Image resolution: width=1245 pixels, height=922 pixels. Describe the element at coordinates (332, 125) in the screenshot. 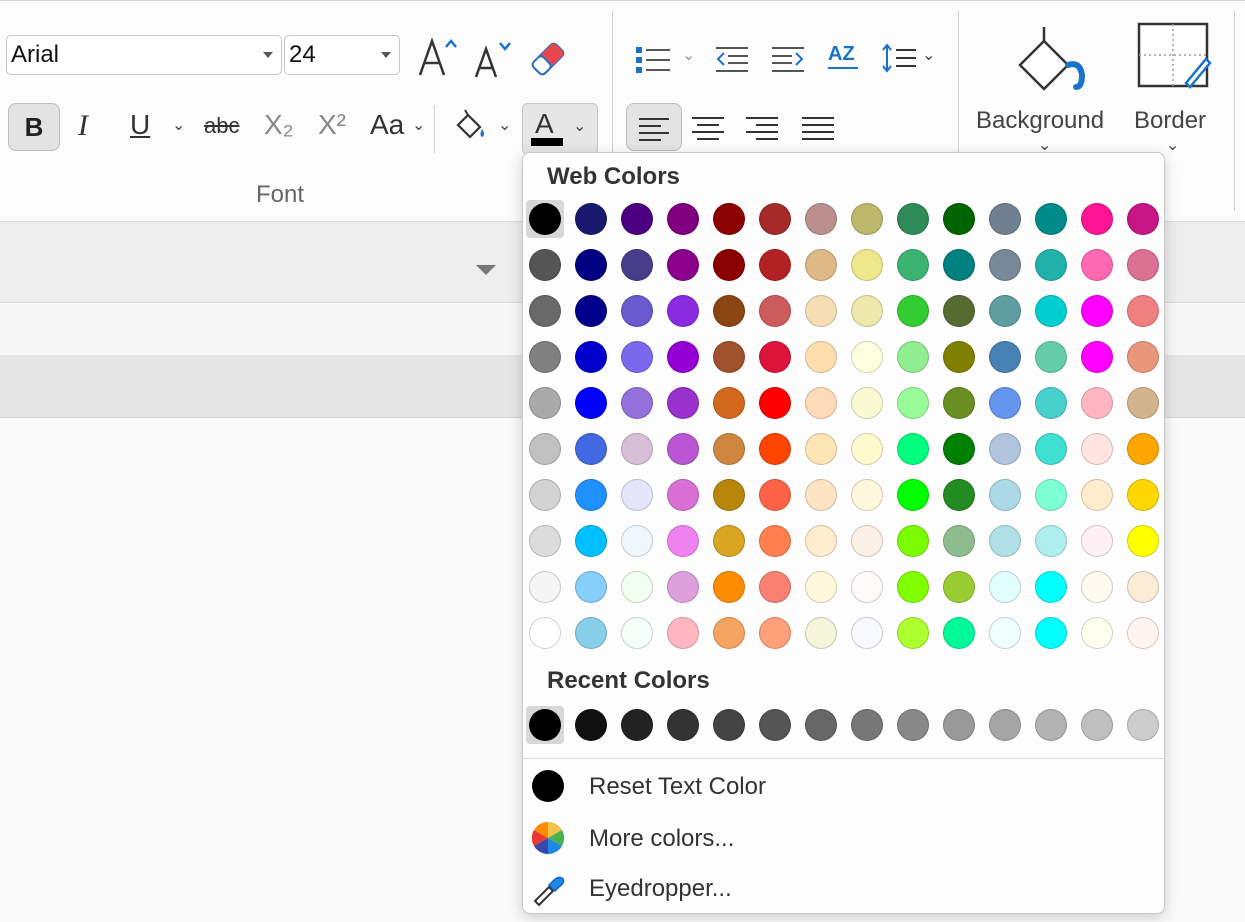

I see `superscript-button: X²` at that location.